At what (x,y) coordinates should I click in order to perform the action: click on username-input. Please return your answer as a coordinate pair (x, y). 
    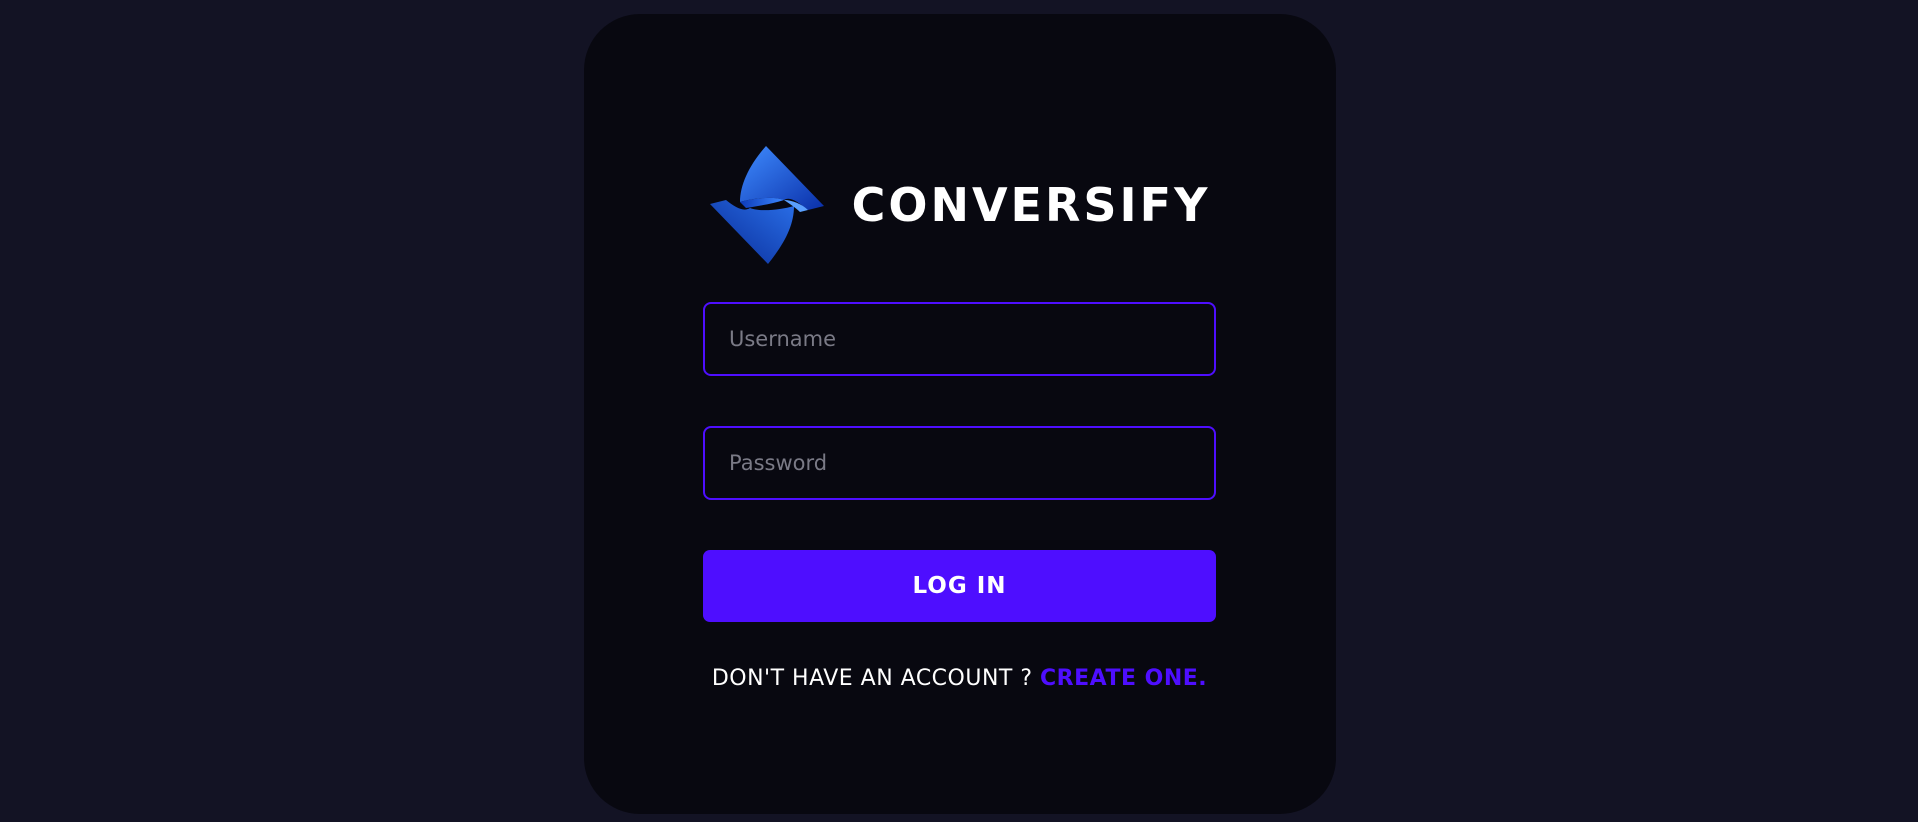
    Looking at the image, I should click on (959, 339).